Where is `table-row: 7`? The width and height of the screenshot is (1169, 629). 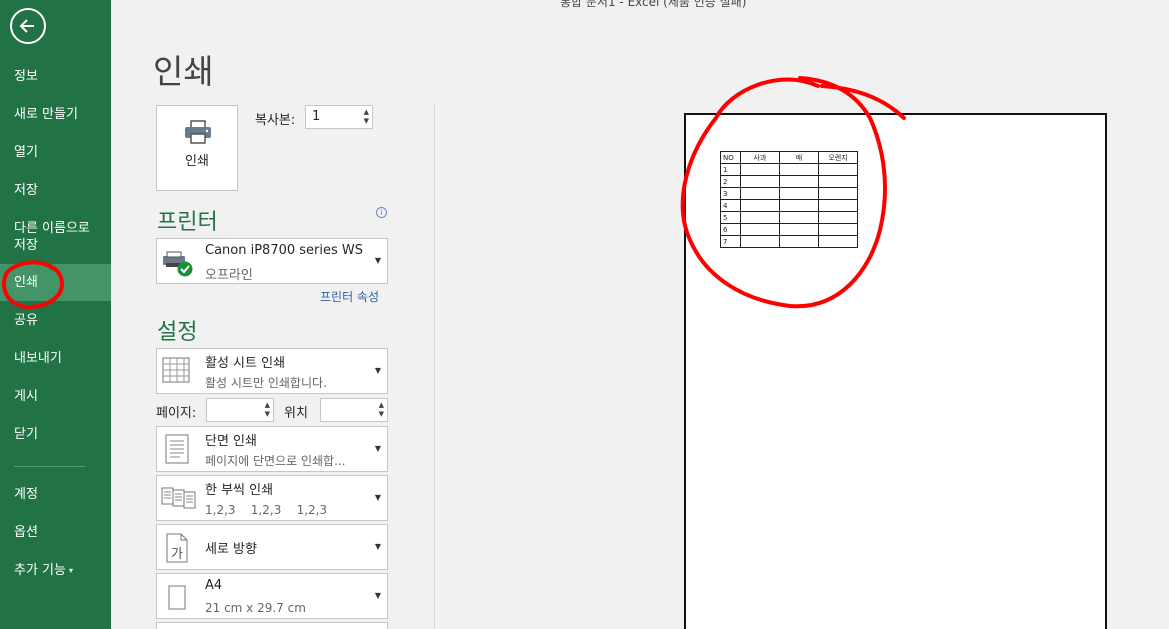 table-row: 7 is located at coordinates (789, 241).